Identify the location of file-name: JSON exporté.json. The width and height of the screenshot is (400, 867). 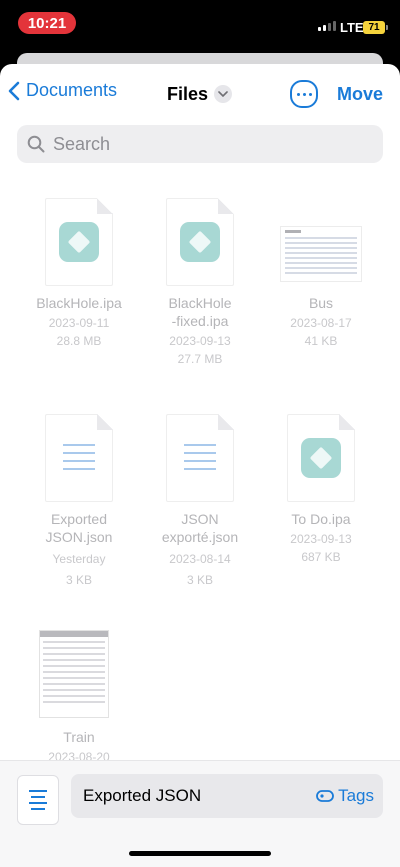
(200, 528).